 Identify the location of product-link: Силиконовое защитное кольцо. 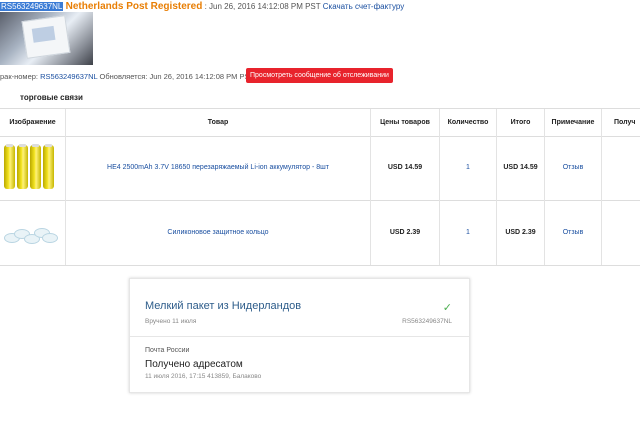
(218, 232).